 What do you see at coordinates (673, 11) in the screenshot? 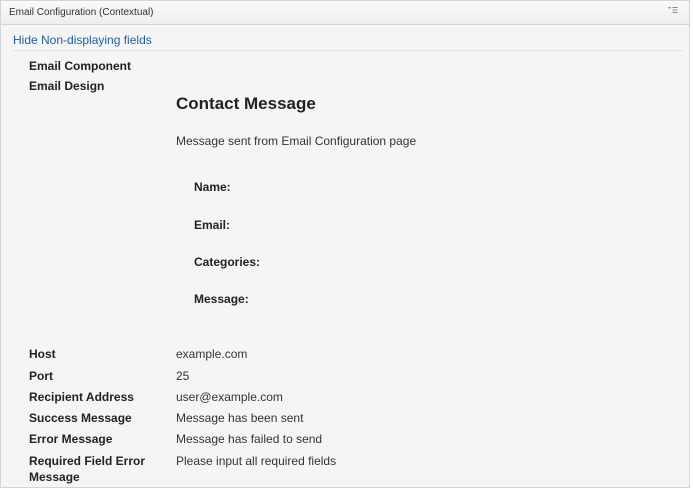
I see `dropdown-menu-icon` at bounding box center [673, 11].